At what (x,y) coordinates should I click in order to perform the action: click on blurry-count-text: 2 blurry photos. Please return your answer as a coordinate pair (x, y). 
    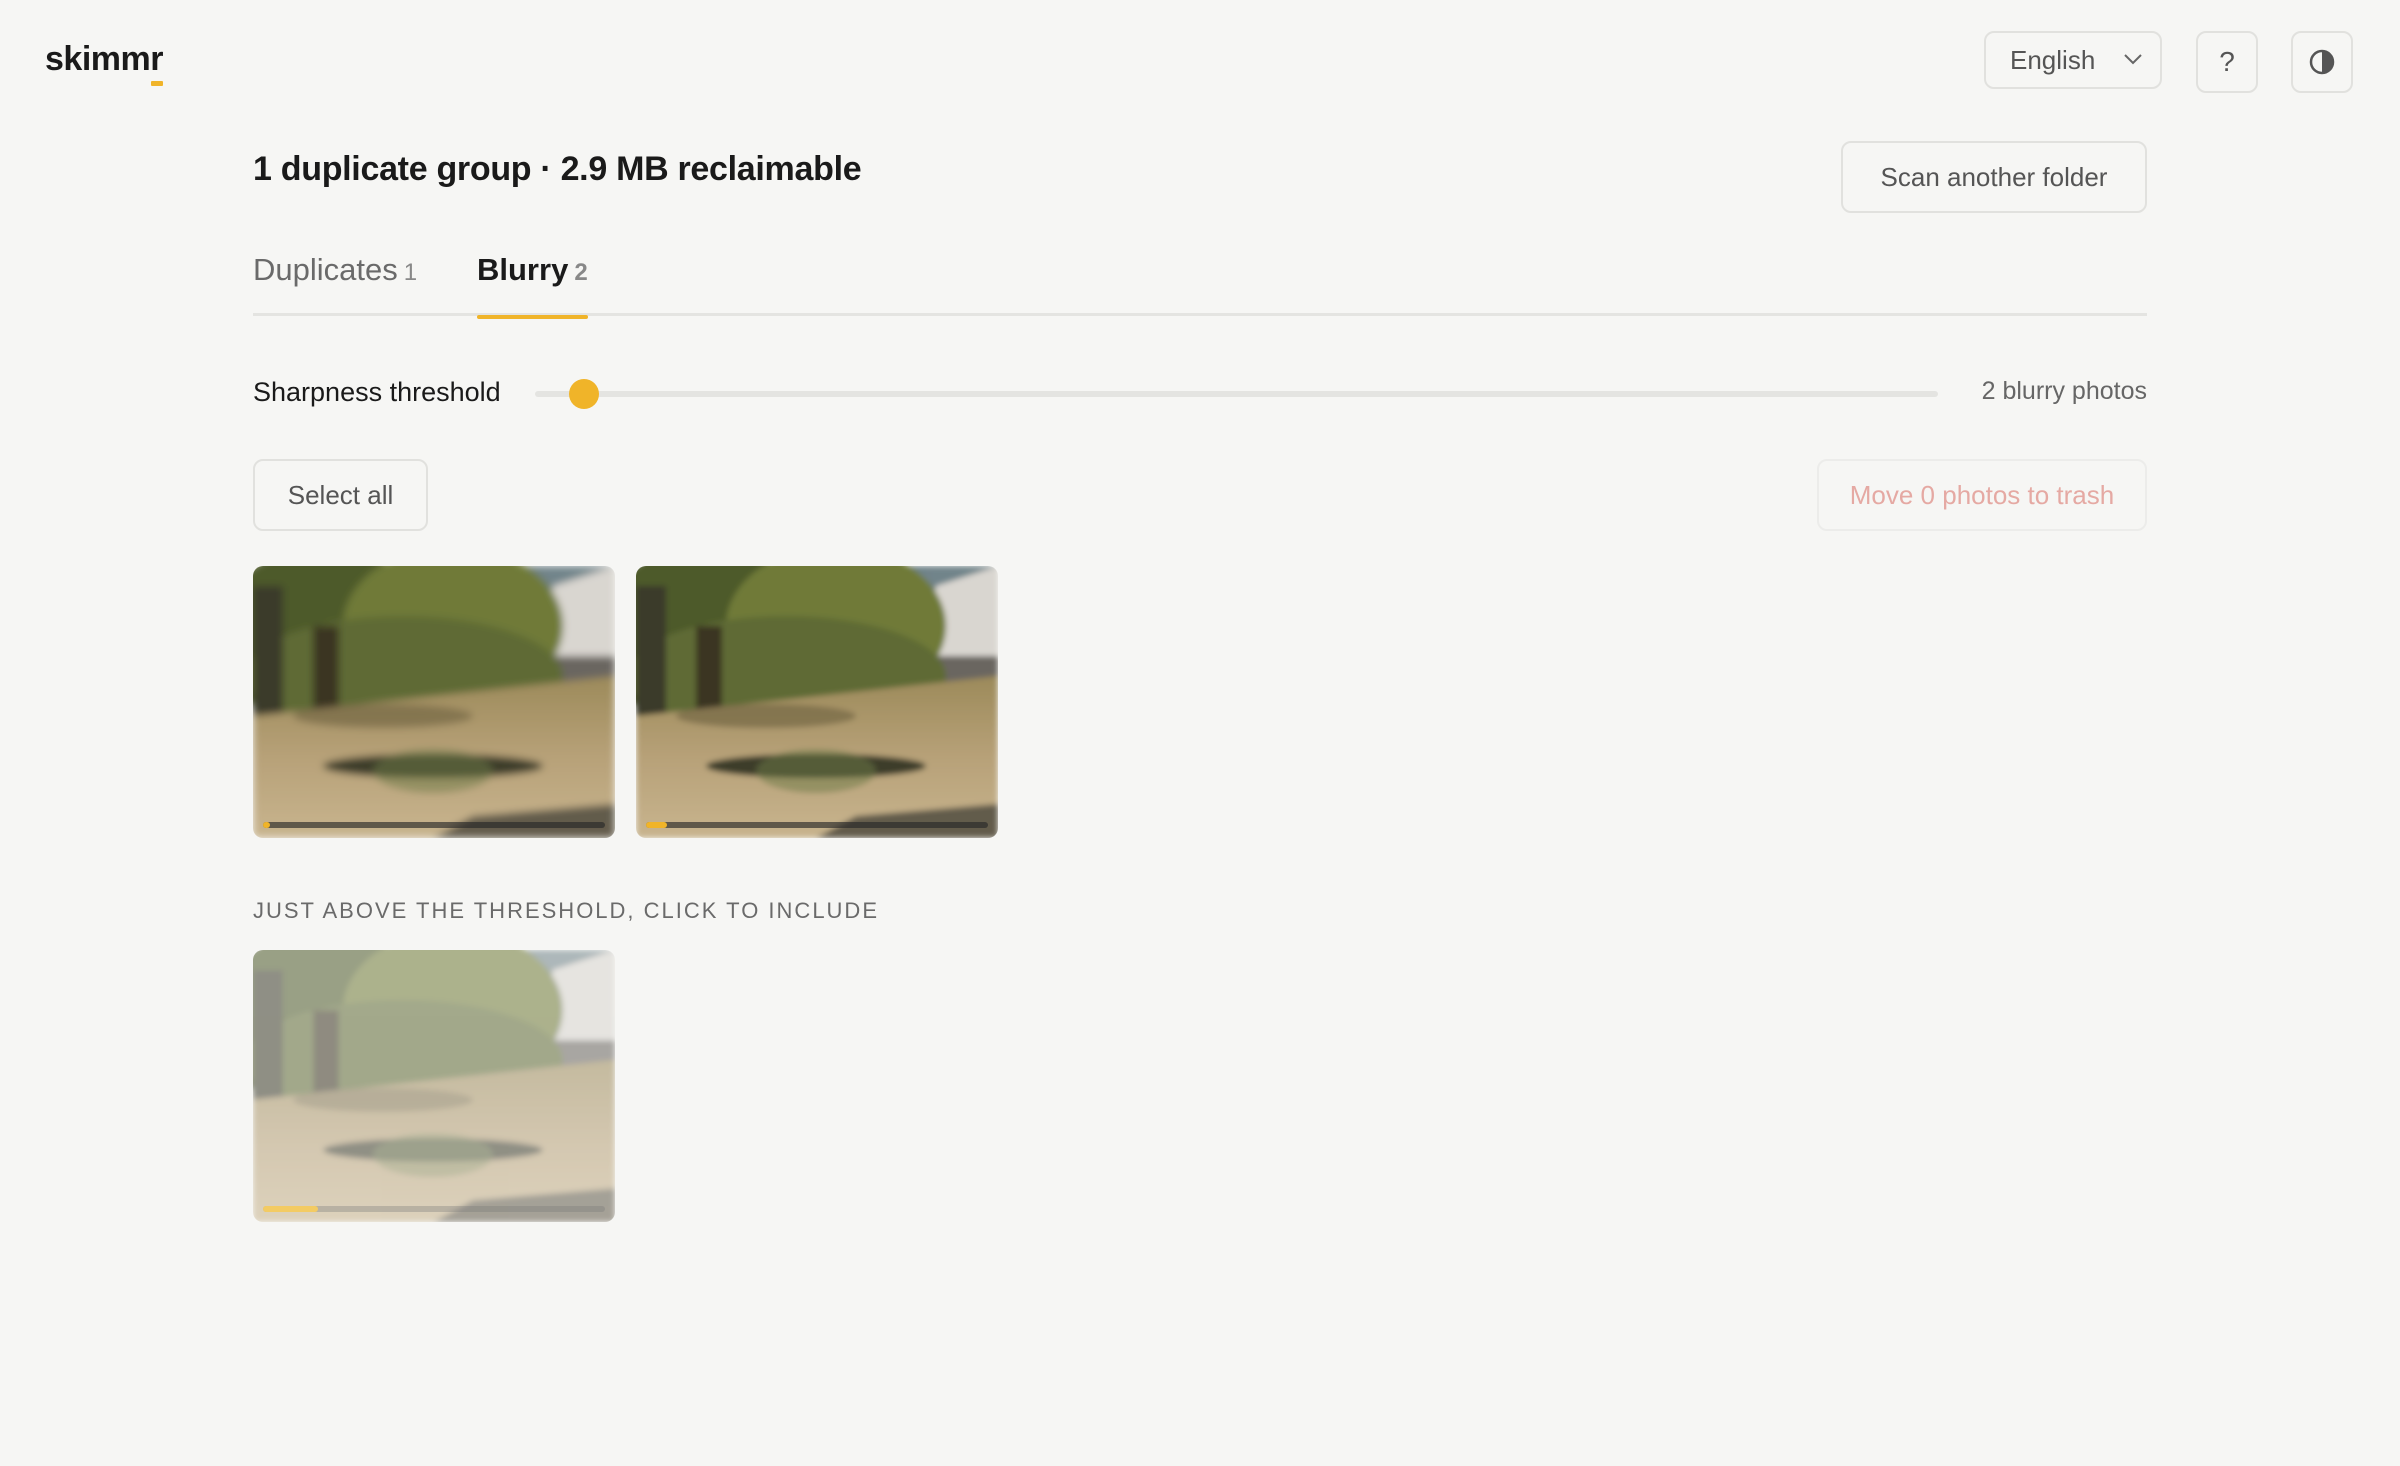
    Looking at the image, I should click on (2064, 391).